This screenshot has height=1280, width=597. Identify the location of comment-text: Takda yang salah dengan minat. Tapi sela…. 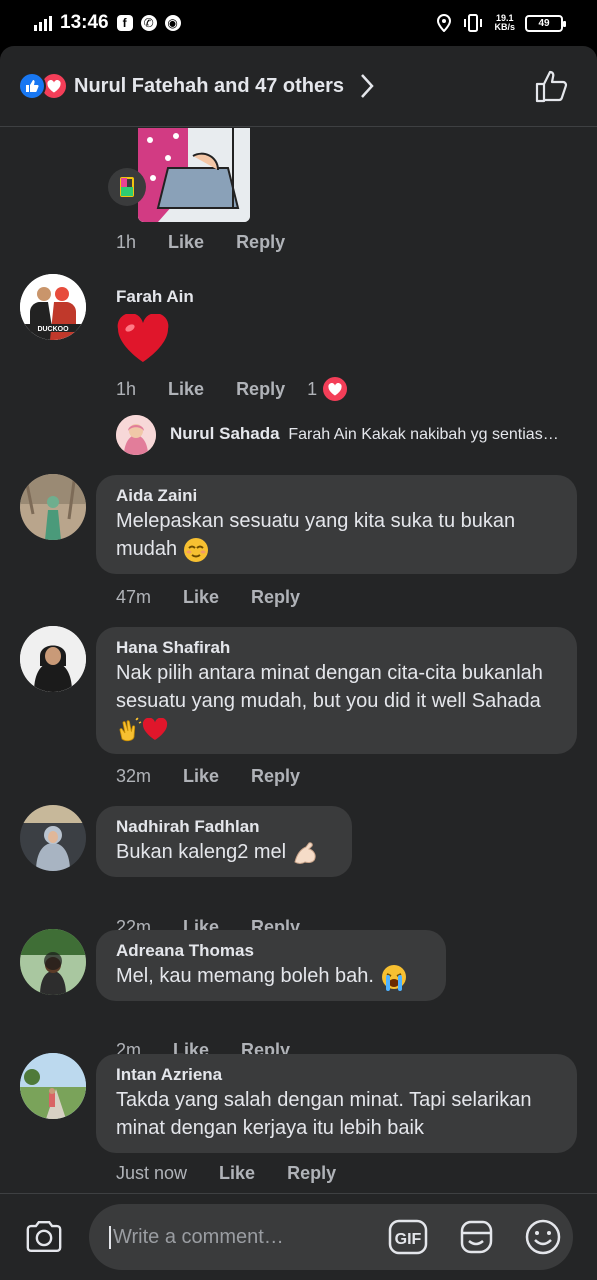
(324, 1114).